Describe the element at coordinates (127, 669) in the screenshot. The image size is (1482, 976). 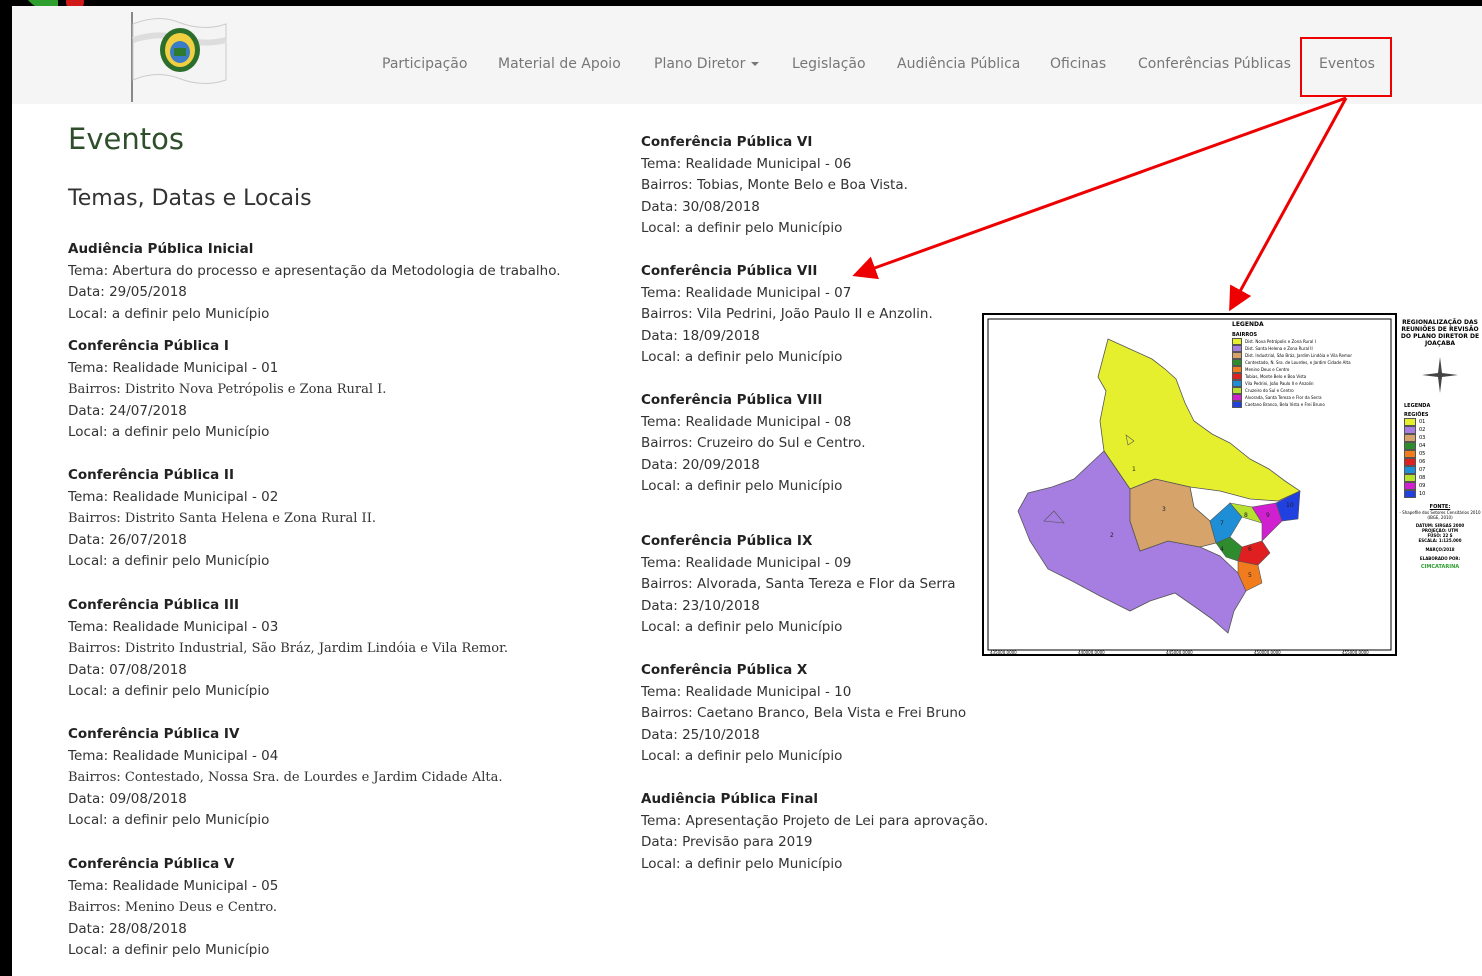
I see `event-data: Data: 07/08/2018` at that location.